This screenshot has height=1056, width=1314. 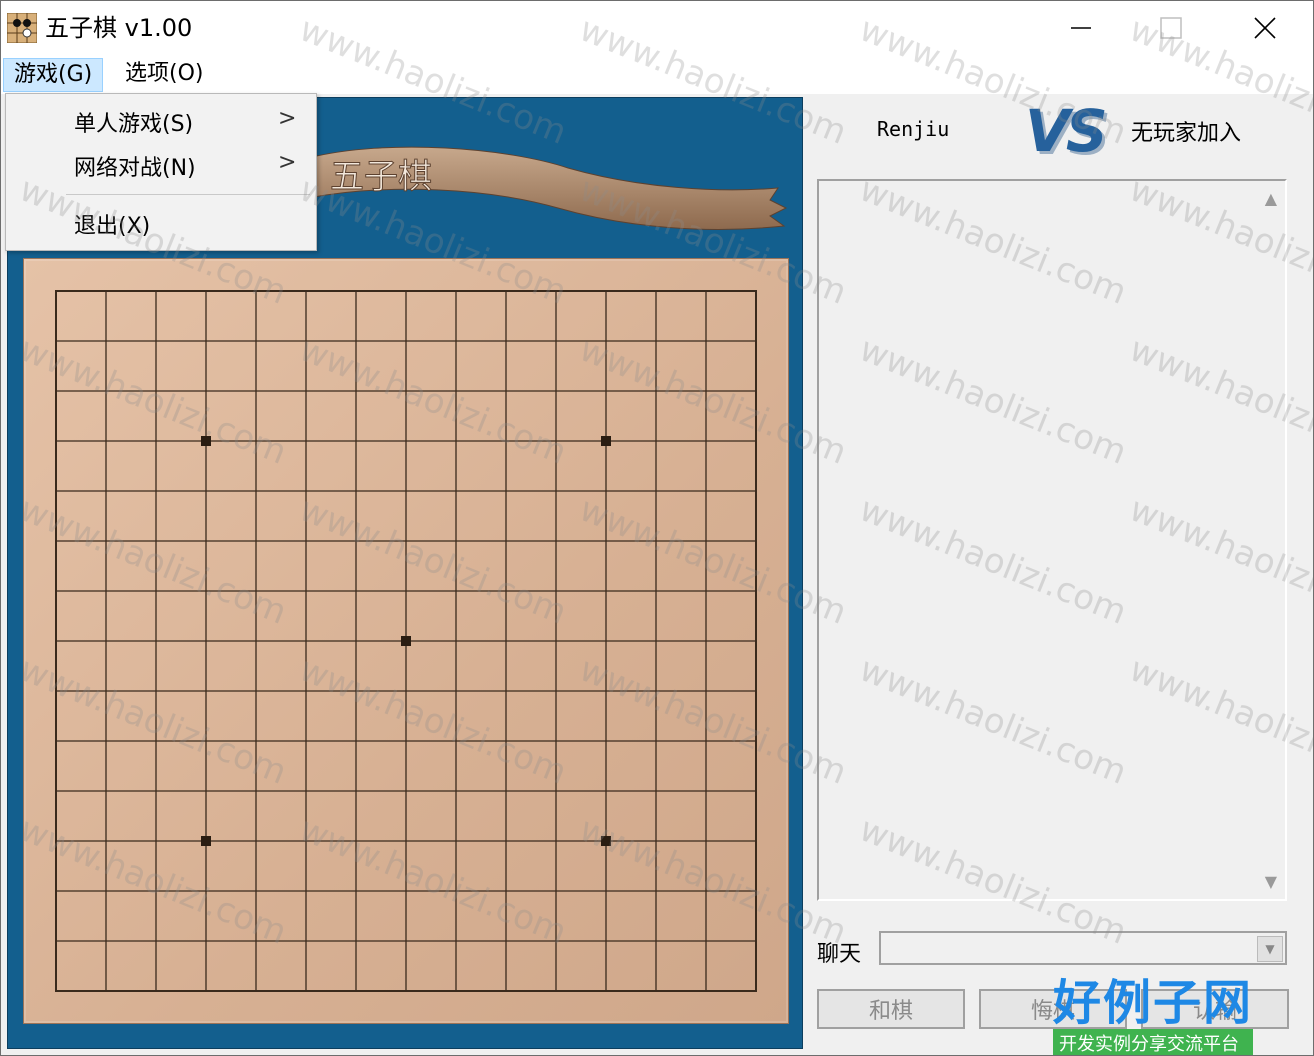 I want to click on player-left-name: Renjiu, so click(x=913, y=129).